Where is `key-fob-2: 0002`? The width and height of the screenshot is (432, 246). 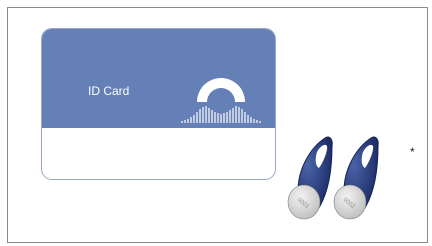 key-fob-2: 0002 is located at coordinates (356, 178).